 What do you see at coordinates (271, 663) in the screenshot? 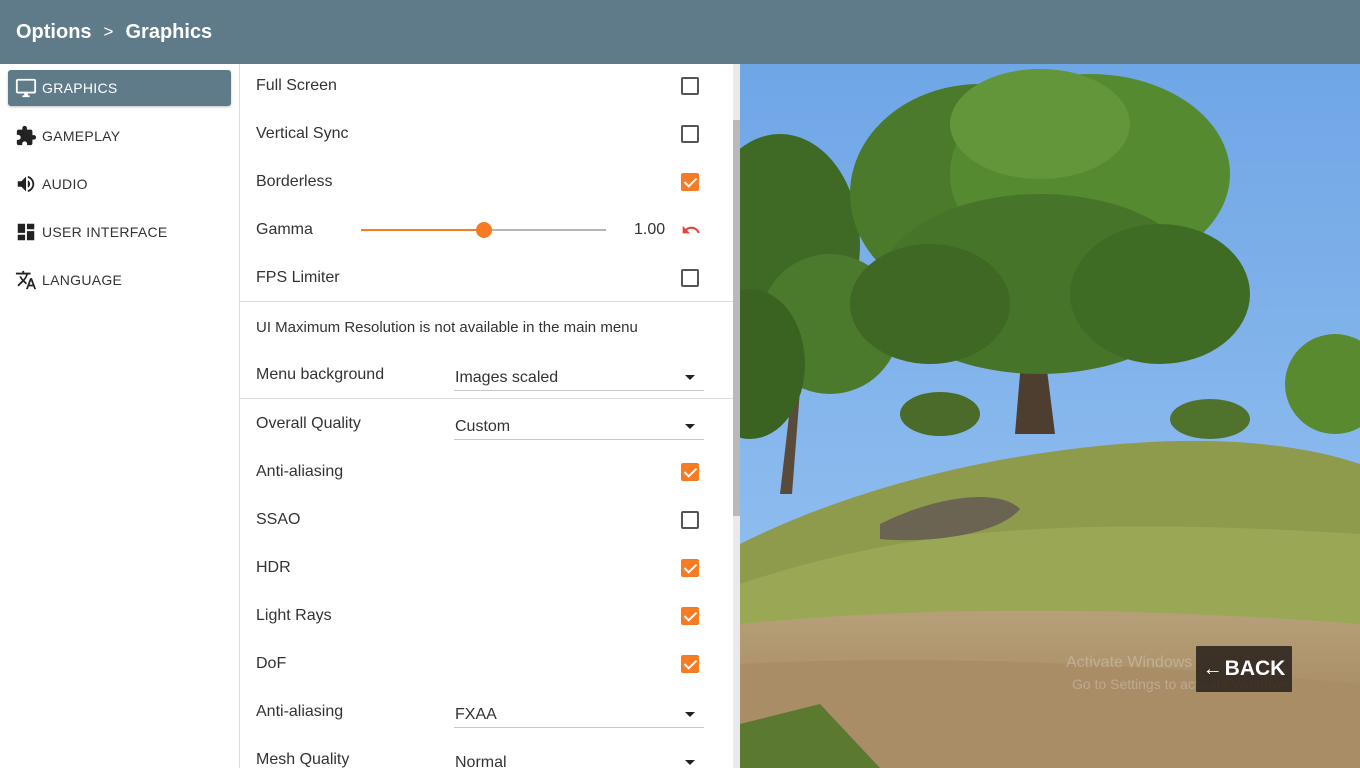
I see `setting-label: DoF` at bounding box center [271, 663].